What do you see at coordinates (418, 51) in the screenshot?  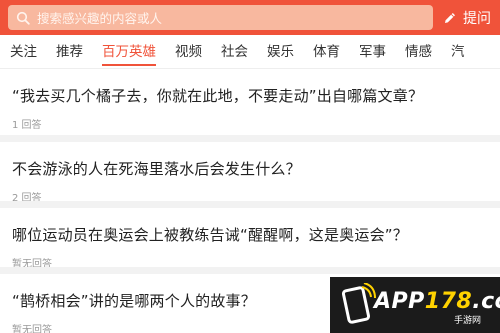 I see `tab-emotion: 情感` at bounding box center [418, 51].